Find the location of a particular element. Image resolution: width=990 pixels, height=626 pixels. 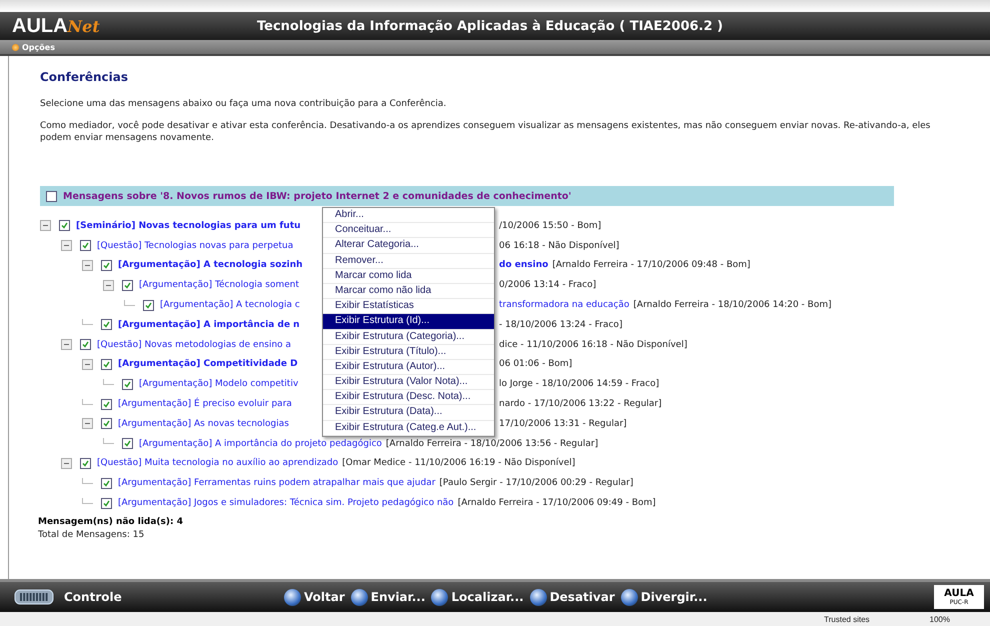

message-title: [Seminário] Novas tecnologias para um futu is located at coordinates (188, 225).